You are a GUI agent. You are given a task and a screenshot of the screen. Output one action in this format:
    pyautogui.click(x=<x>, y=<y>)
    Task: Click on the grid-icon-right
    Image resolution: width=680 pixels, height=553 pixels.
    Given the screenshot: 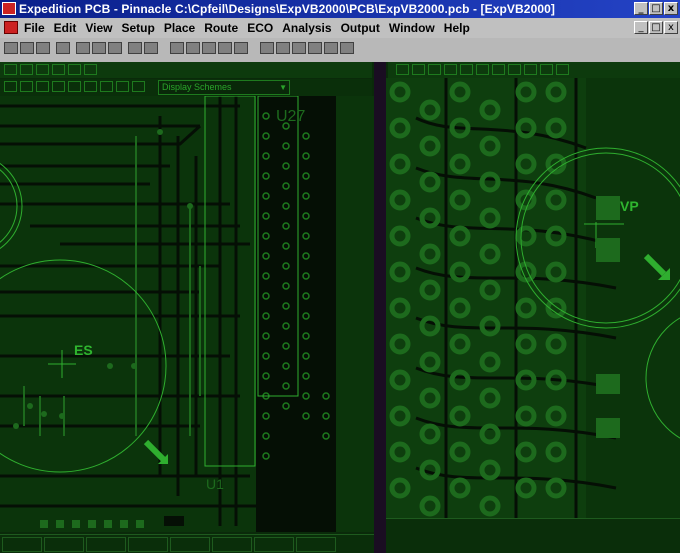 What is the action you would take?
    pyautogui.click(x=450, y=69)
    